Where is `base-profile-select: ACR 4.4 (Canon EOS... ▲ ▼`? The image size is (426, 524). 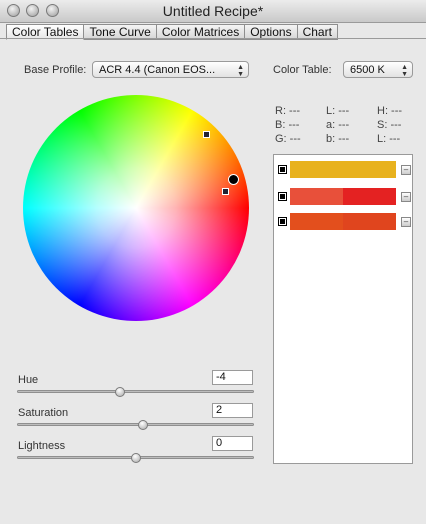 base-profile-select: ACR 4.4 (Canon EOS... ▲ ▼ is located at coordinates (170, 69).